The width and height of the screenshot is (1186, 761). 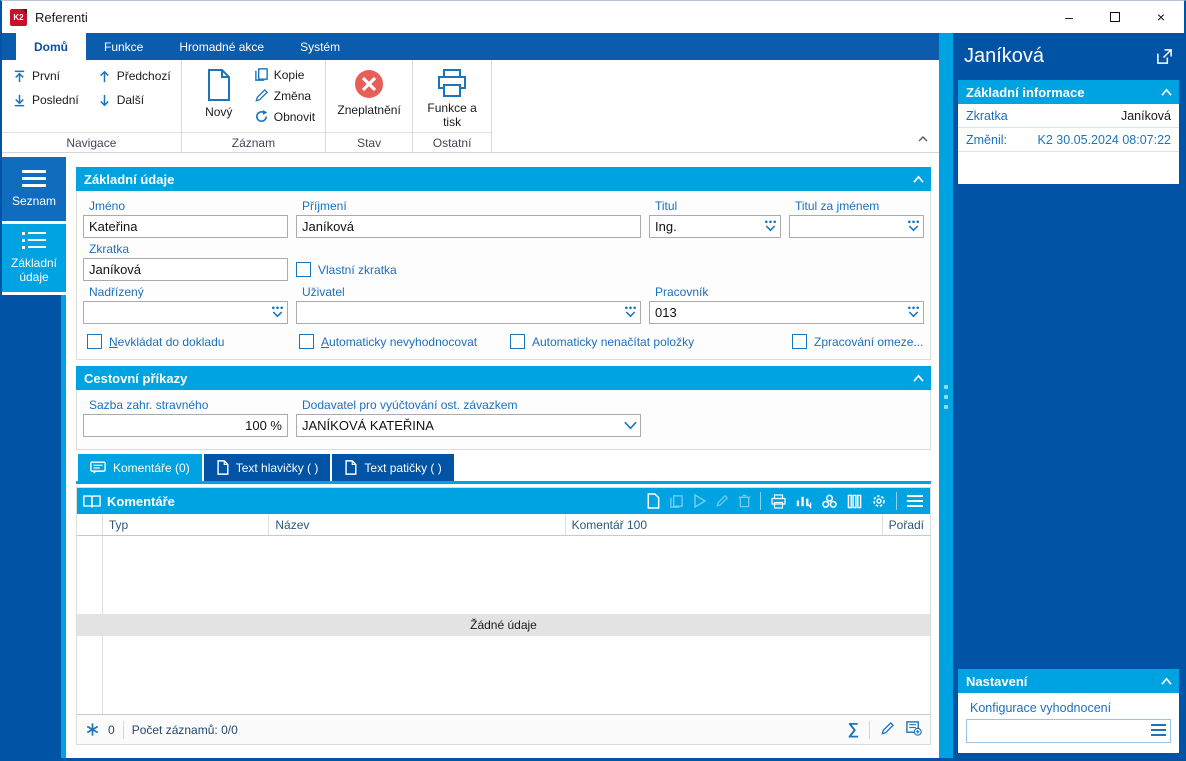 I want to click on titul-input, so click(x=715, y=226).